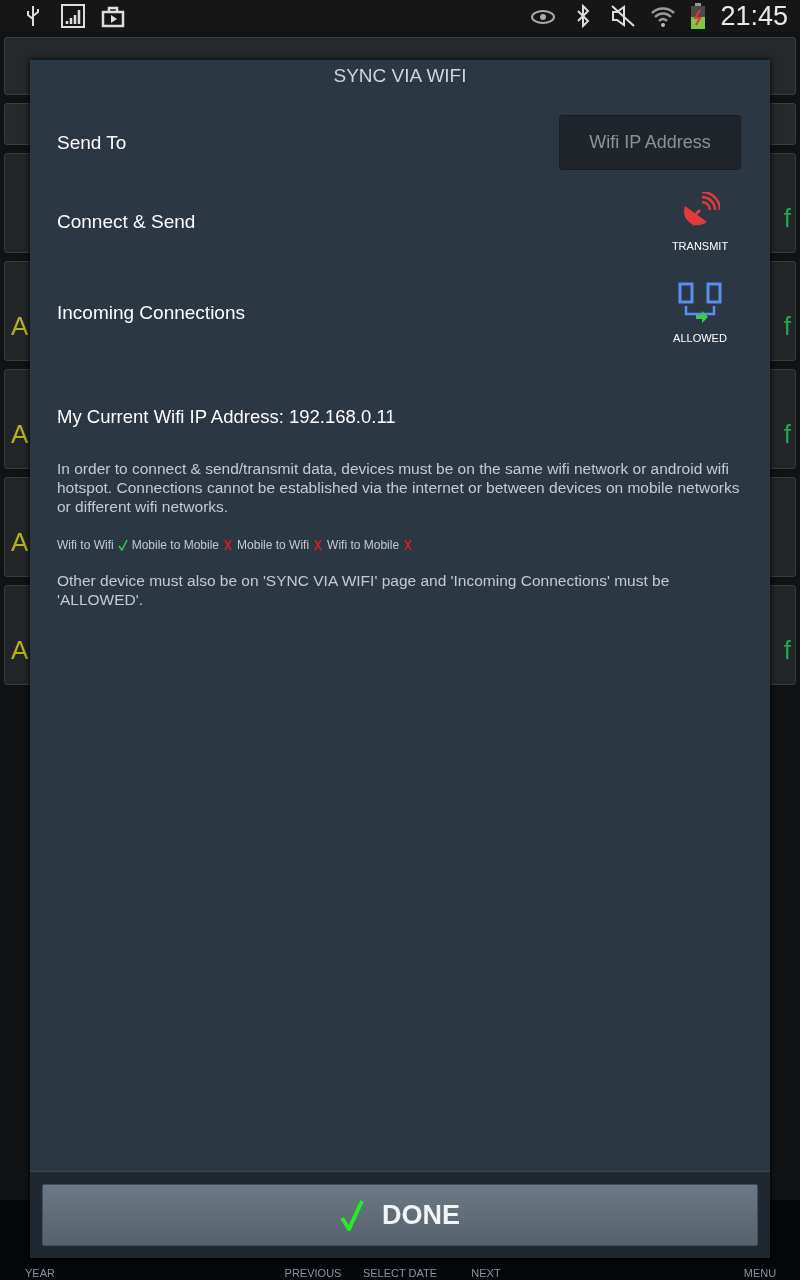 The width and height of the screenshot is (800, 1280). I want to click on transmit-label: TRANSMIT, so click(700, 246).